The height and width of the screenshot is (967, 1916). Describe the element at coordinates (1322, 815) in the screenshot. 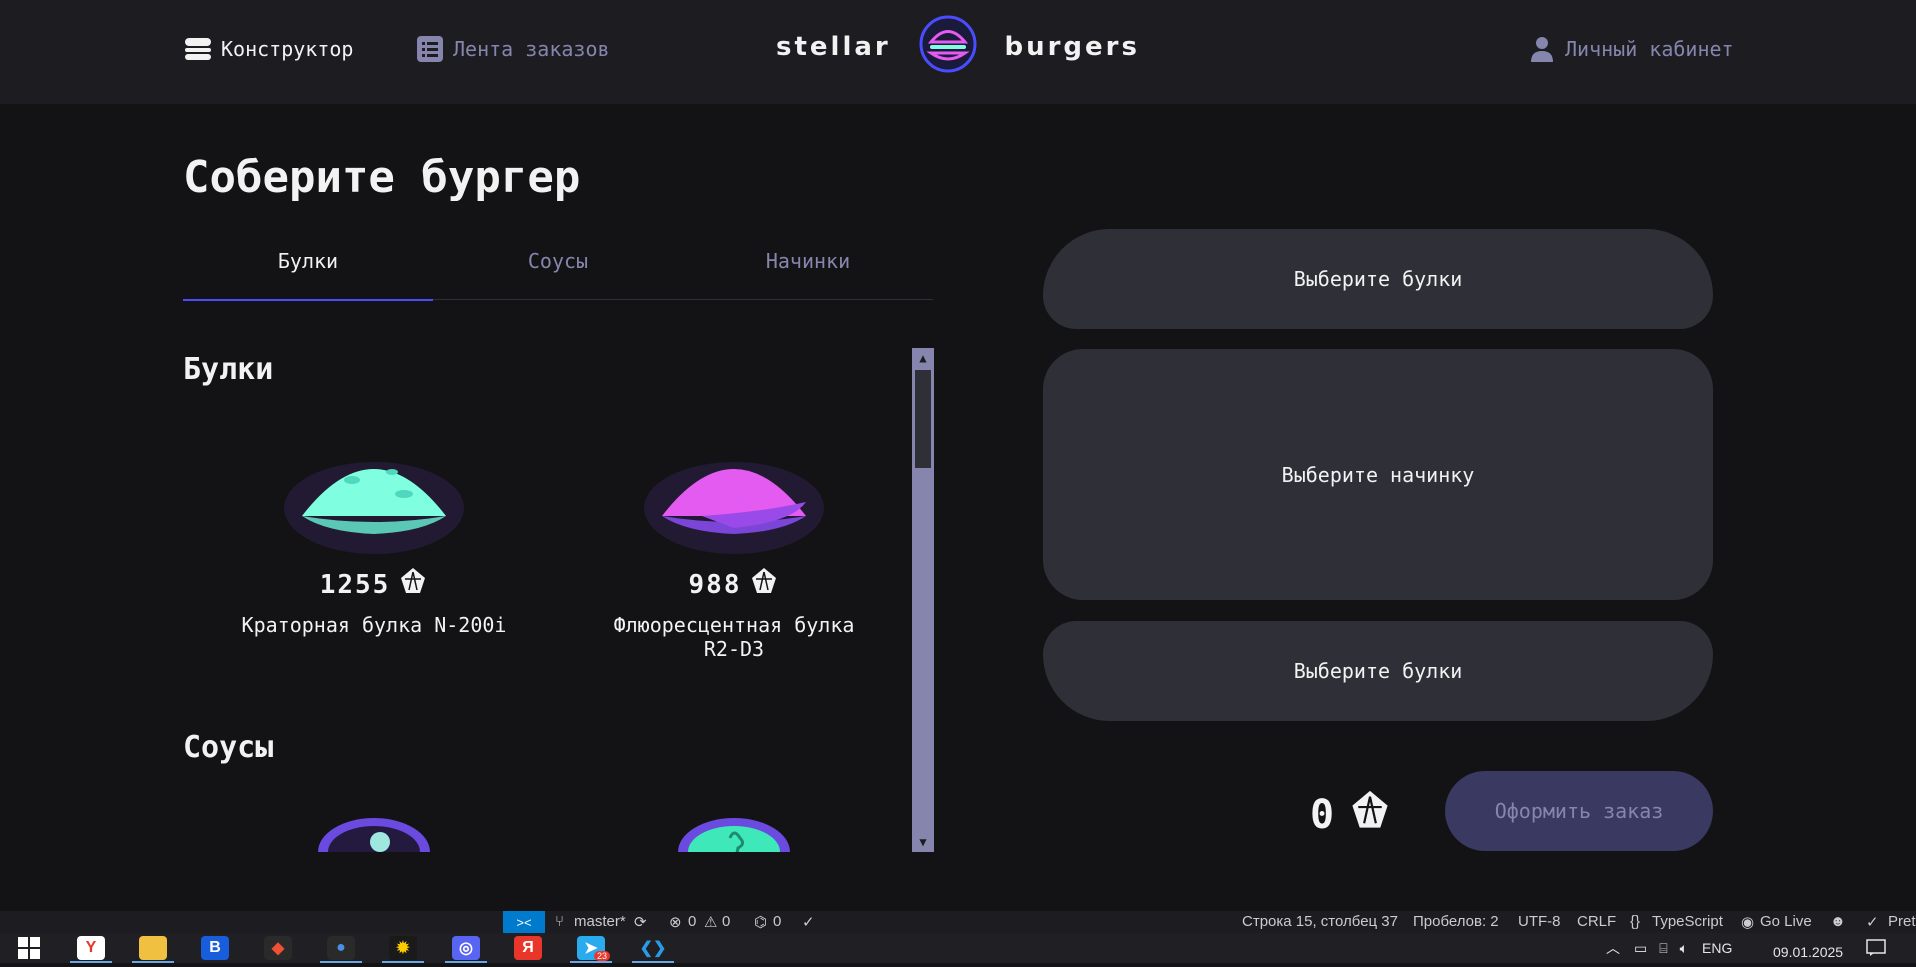

I see `total-value: 0` at that location.